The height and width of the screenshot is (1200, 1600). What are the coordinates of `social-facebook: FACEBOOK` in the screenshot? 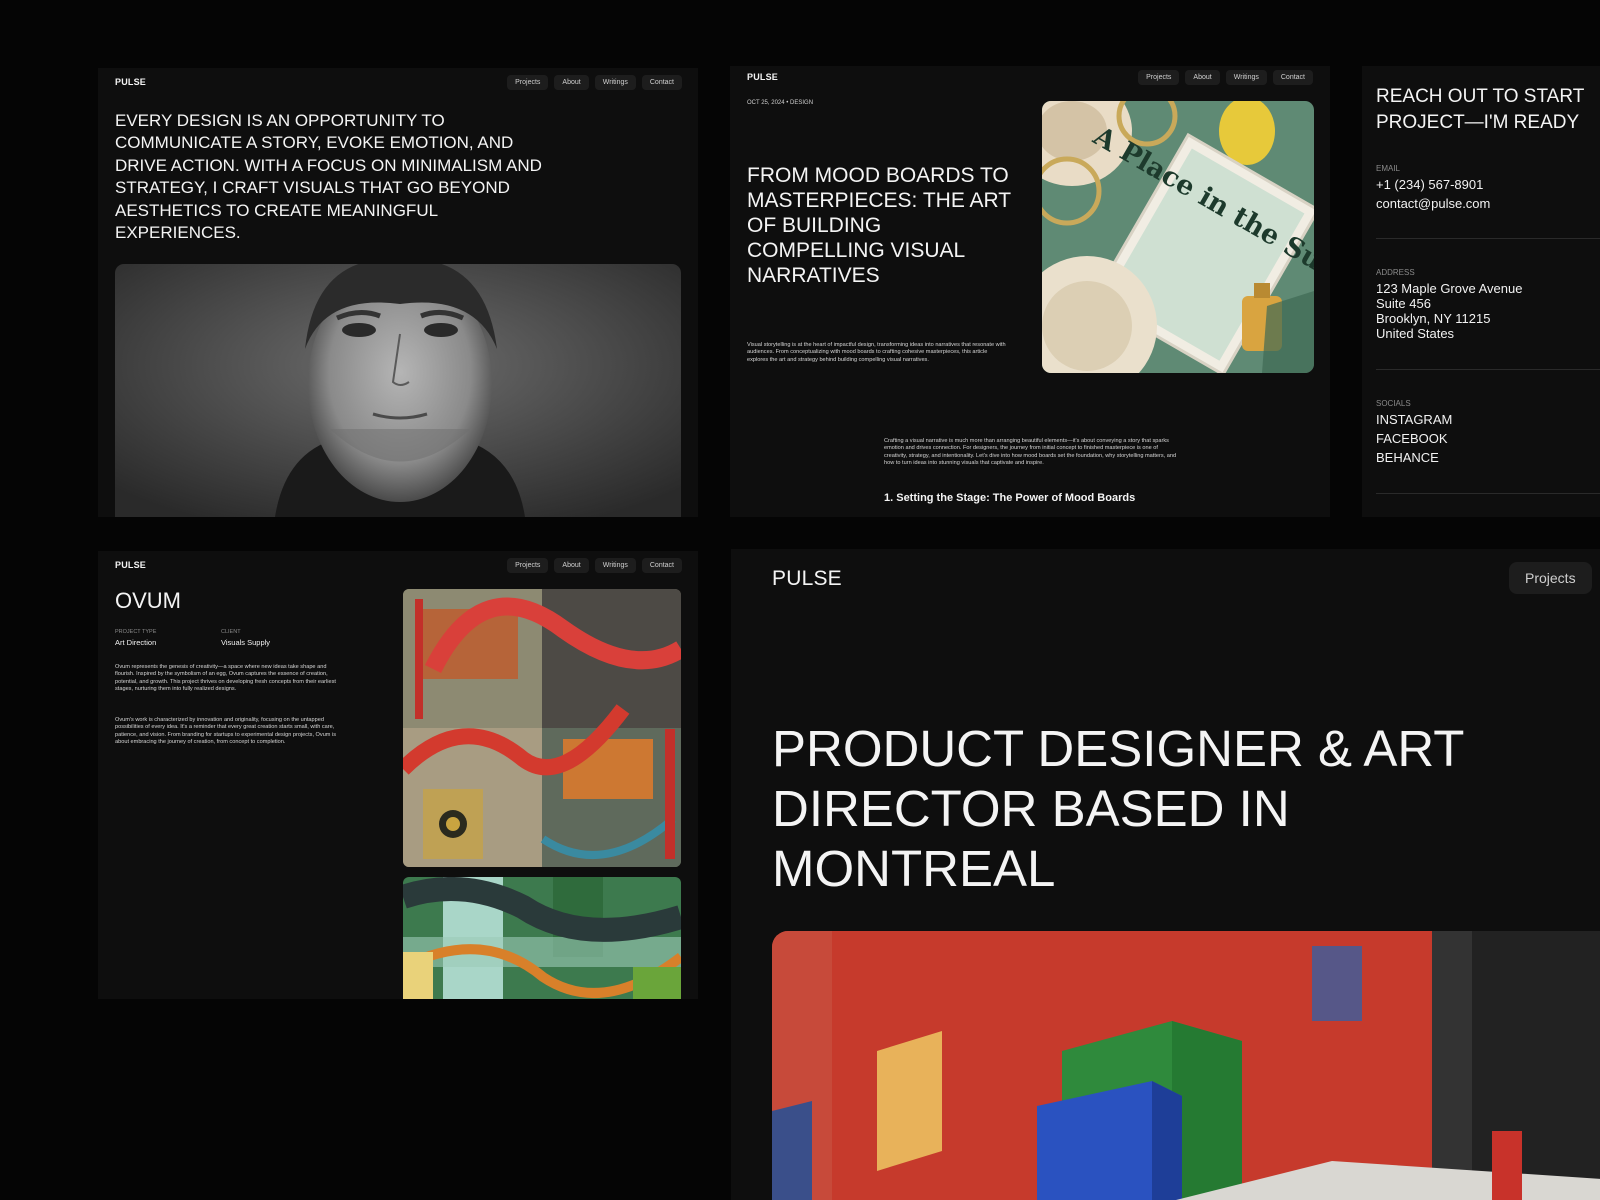 It's located at (1412, 438).